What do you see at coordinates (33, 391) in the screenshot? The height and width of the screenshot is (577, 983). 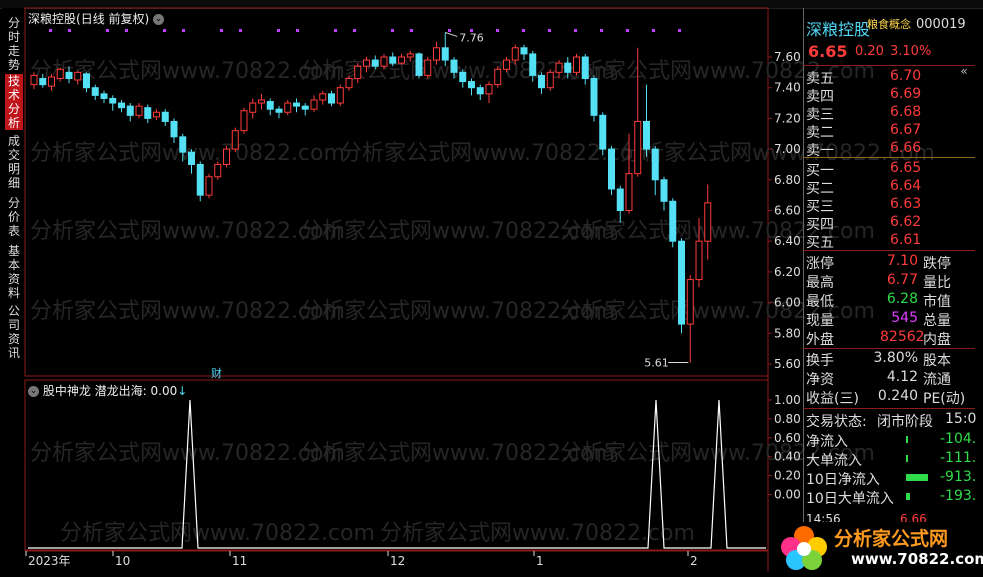 I see `indicator-dropdown-icon: ⌄` at bounding box center [33, 391].